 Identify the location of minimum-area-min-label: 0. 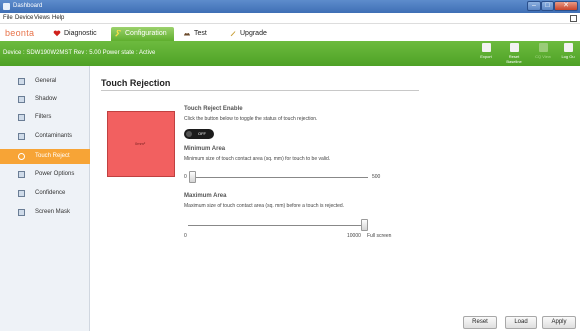
(185, 177).